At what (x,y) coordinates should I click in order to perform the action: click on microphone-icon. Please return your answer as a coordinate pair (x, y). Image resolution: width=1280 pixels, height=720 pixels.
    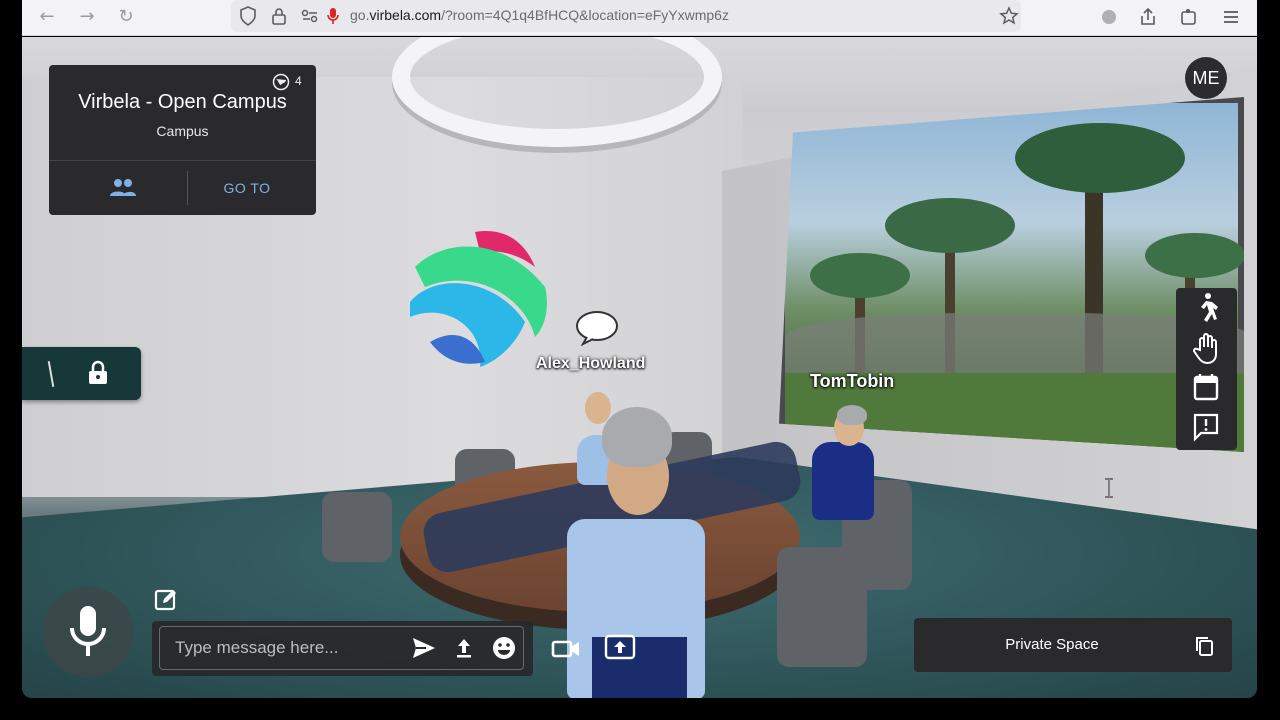
    Looking at the image, I should click on (88, 631).